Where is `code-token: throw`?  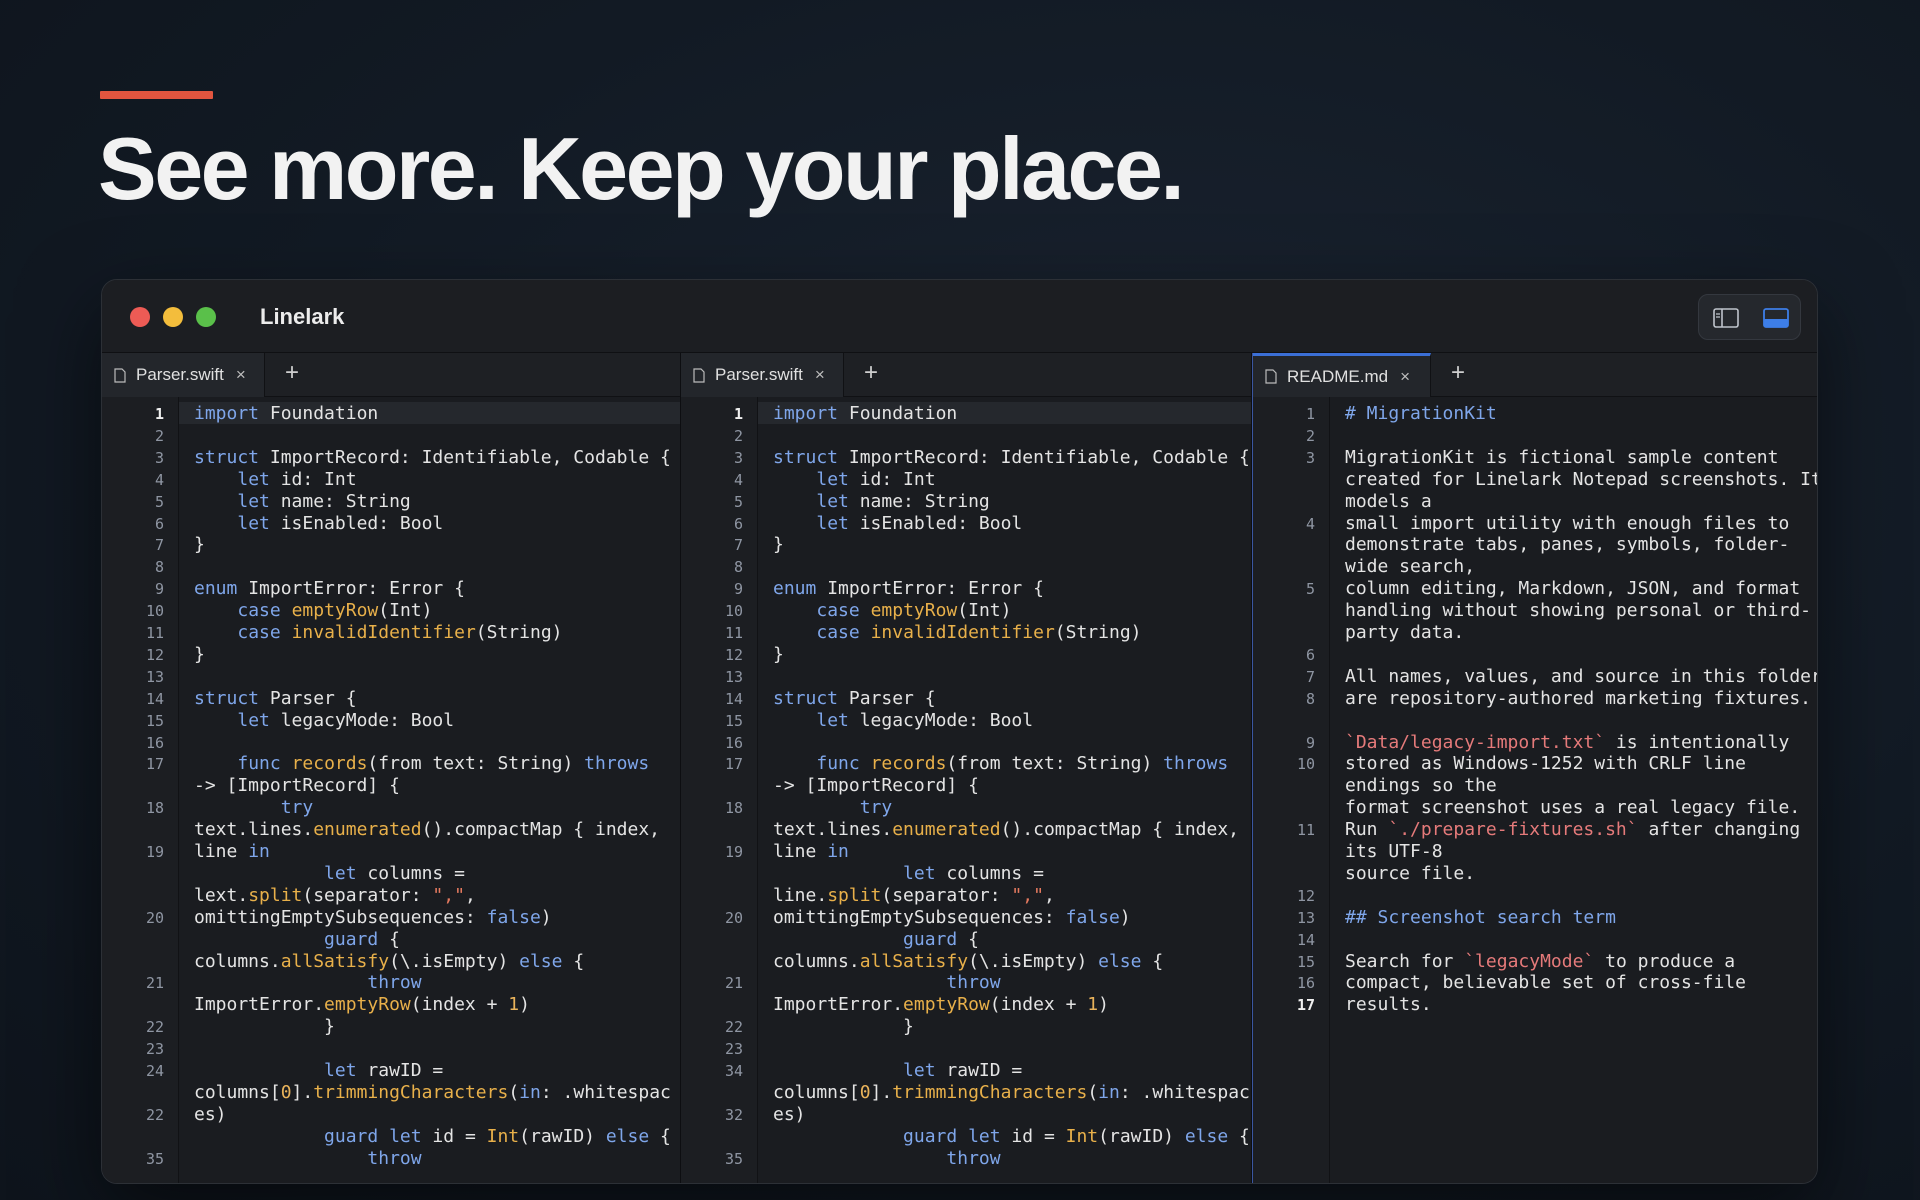 code-token: throw is located at coordinates (394, 1158).